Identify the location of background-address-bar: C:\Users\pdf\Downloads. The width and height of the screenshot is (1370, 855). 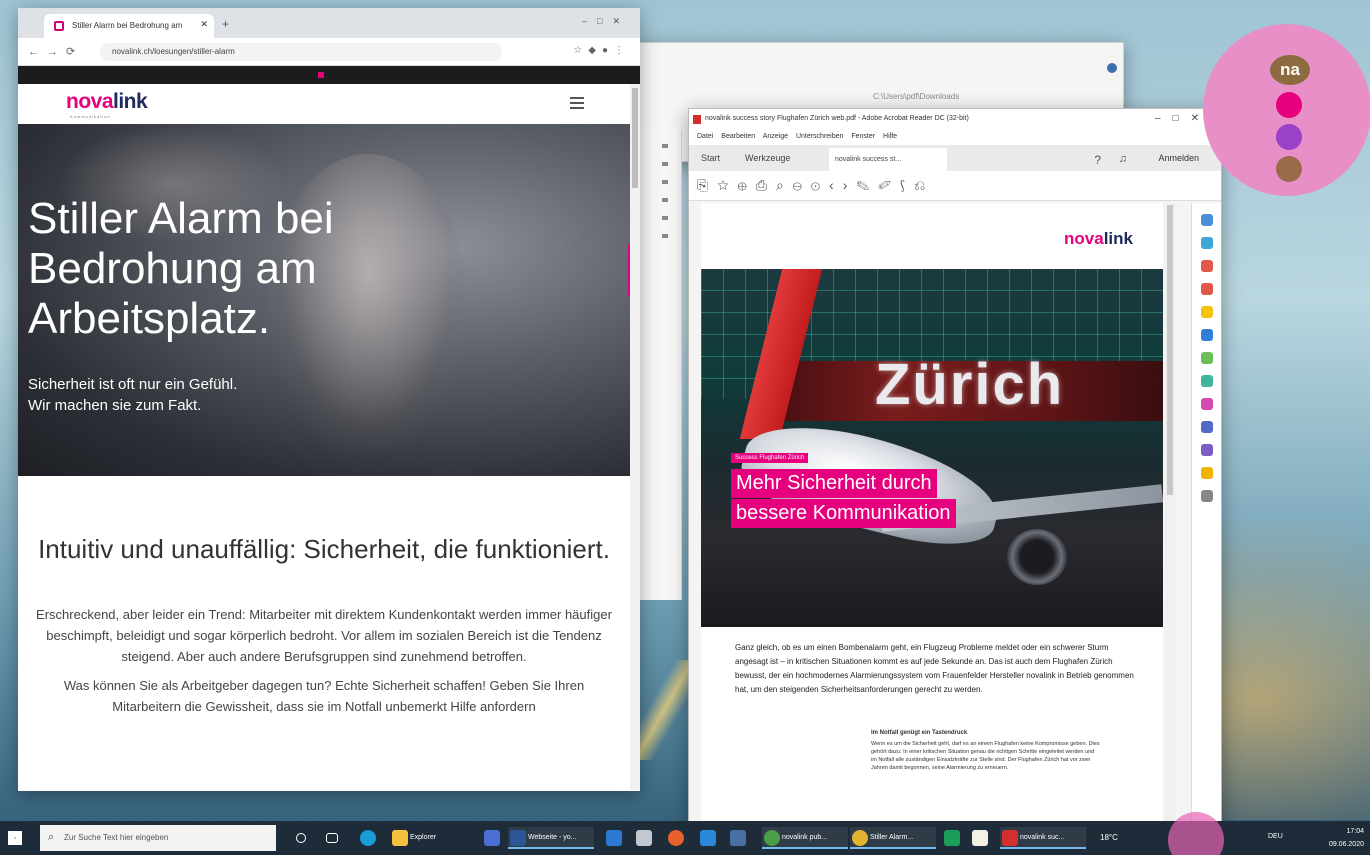
(987, 97).